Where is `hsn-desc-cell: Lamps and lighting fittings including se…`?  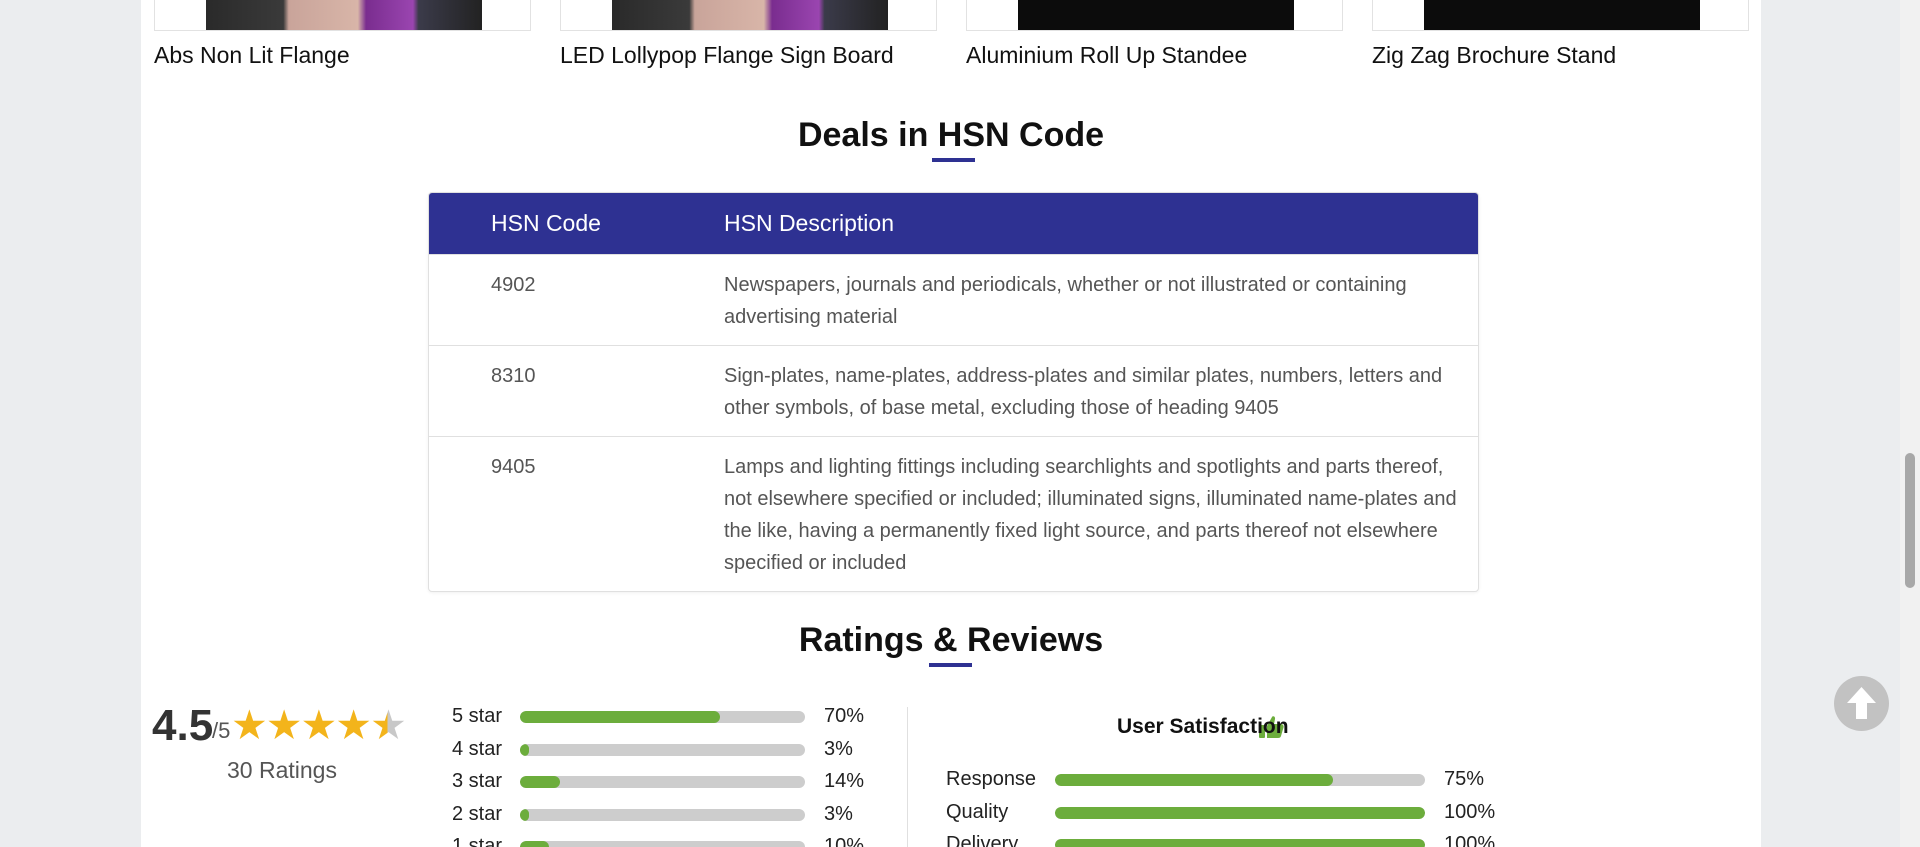
hsn-desc-cell: Lamps and lighting fittings including se… is located at coordinates (1090, 515).